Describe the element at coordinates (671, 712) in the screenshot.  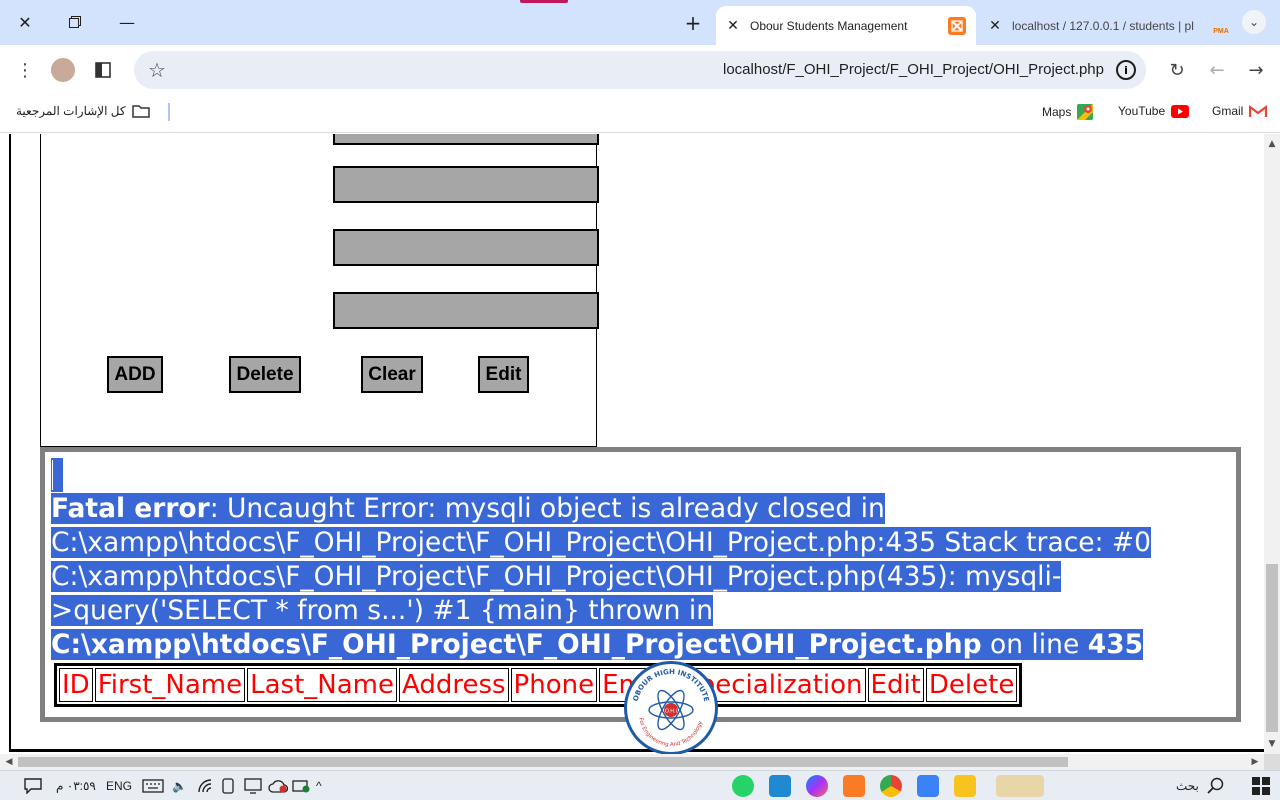
I see `logo-center-text: O.H.I` at that location.